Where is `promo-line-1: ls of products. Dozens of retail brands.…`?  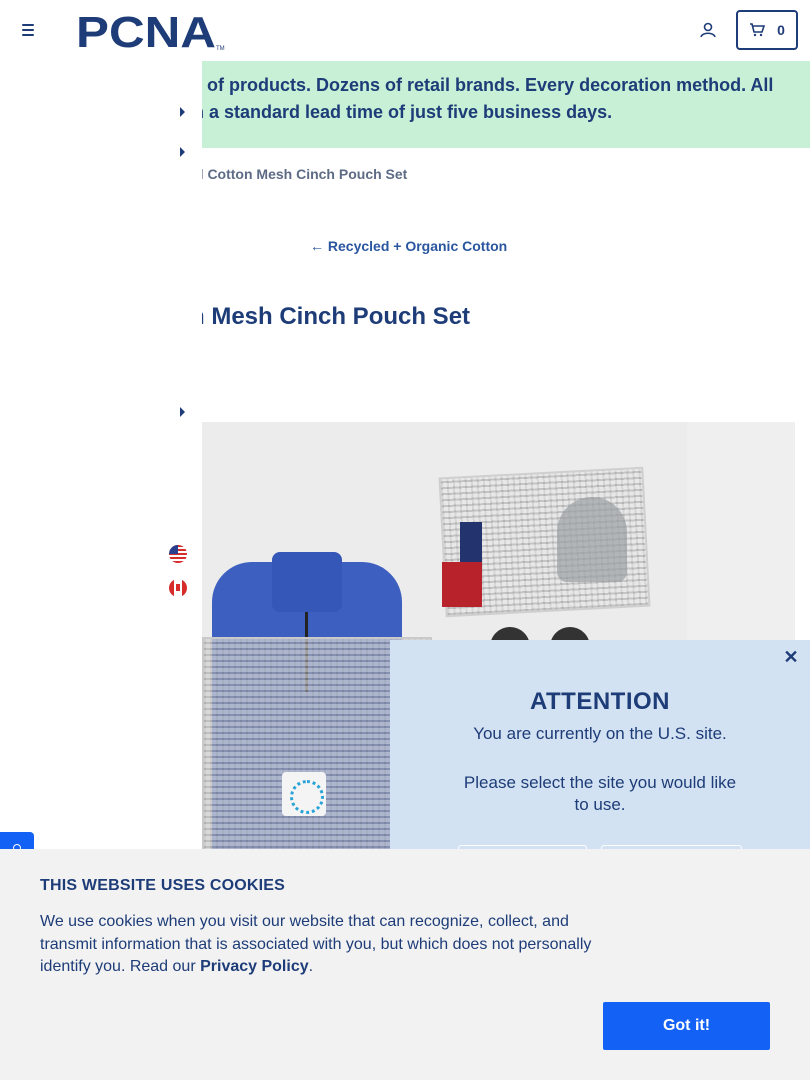 promo-line-1: ls of products. Dozens of retail brands.… is located at coordinates (482, 85).